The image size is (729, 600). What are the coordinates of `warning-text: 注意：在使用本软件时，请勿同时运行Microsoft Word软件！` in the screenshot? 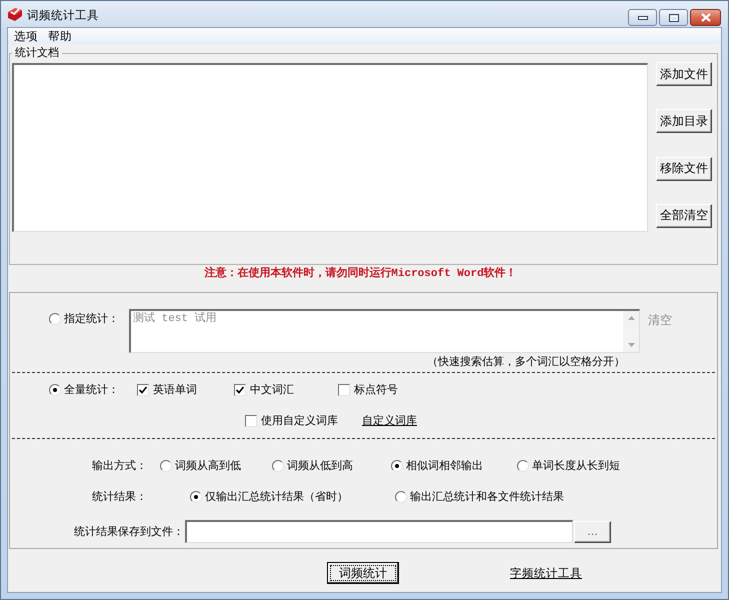 It's located at (360, 274).